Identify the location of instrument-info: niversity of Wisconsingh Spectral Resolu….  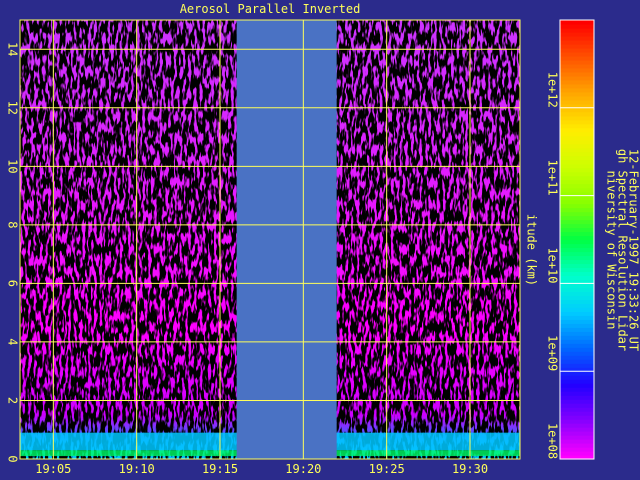
(622, 250).